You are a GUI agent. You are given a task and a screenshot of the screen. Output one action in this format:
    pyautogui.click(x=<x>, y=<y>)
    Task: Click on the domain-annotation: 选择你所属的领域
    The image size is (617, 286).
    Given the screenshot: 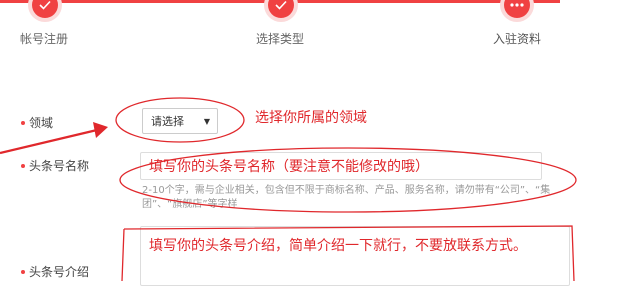 What is the action you would take?
    pyautogui.click(x=311, y=118)
    